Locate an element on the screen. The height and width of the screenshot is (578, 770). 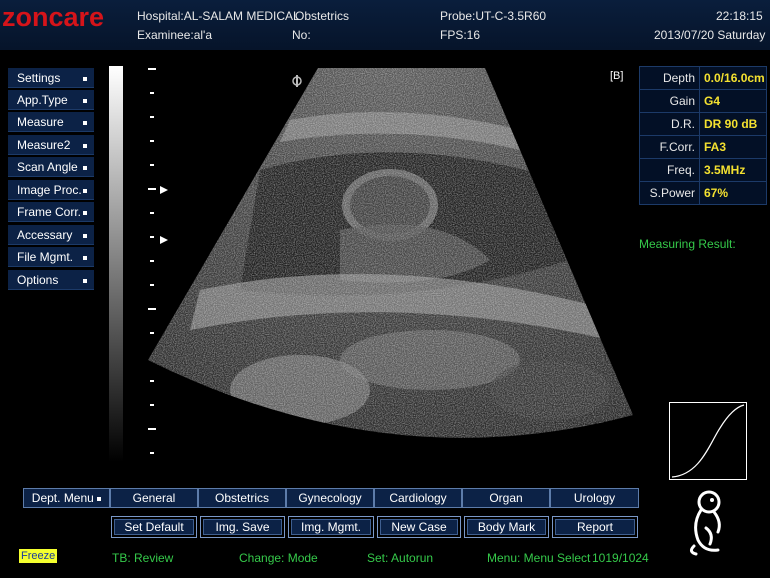
param-sound-power: S.Power 67% is located at coordinates (703, 193).